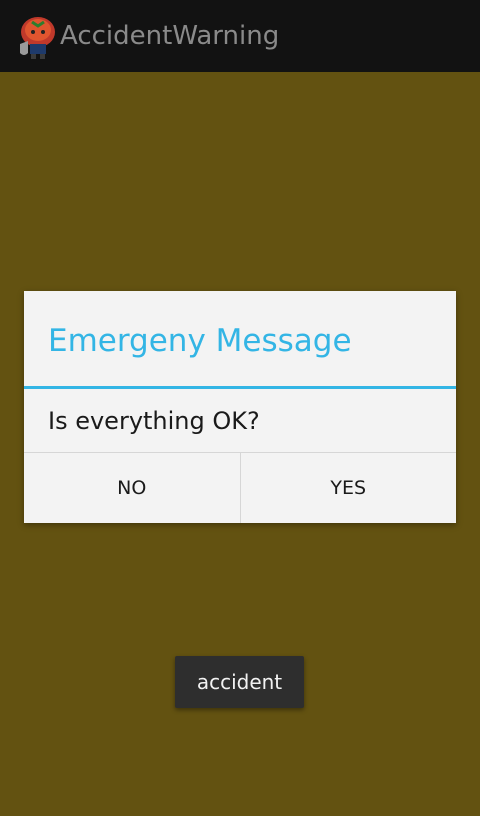 The width and height of the screenshot is (480, 816). What do you see at coordinates (239, 682) in the screenshot?
I see `toast-message: accident` at bounding box center [239, 682].